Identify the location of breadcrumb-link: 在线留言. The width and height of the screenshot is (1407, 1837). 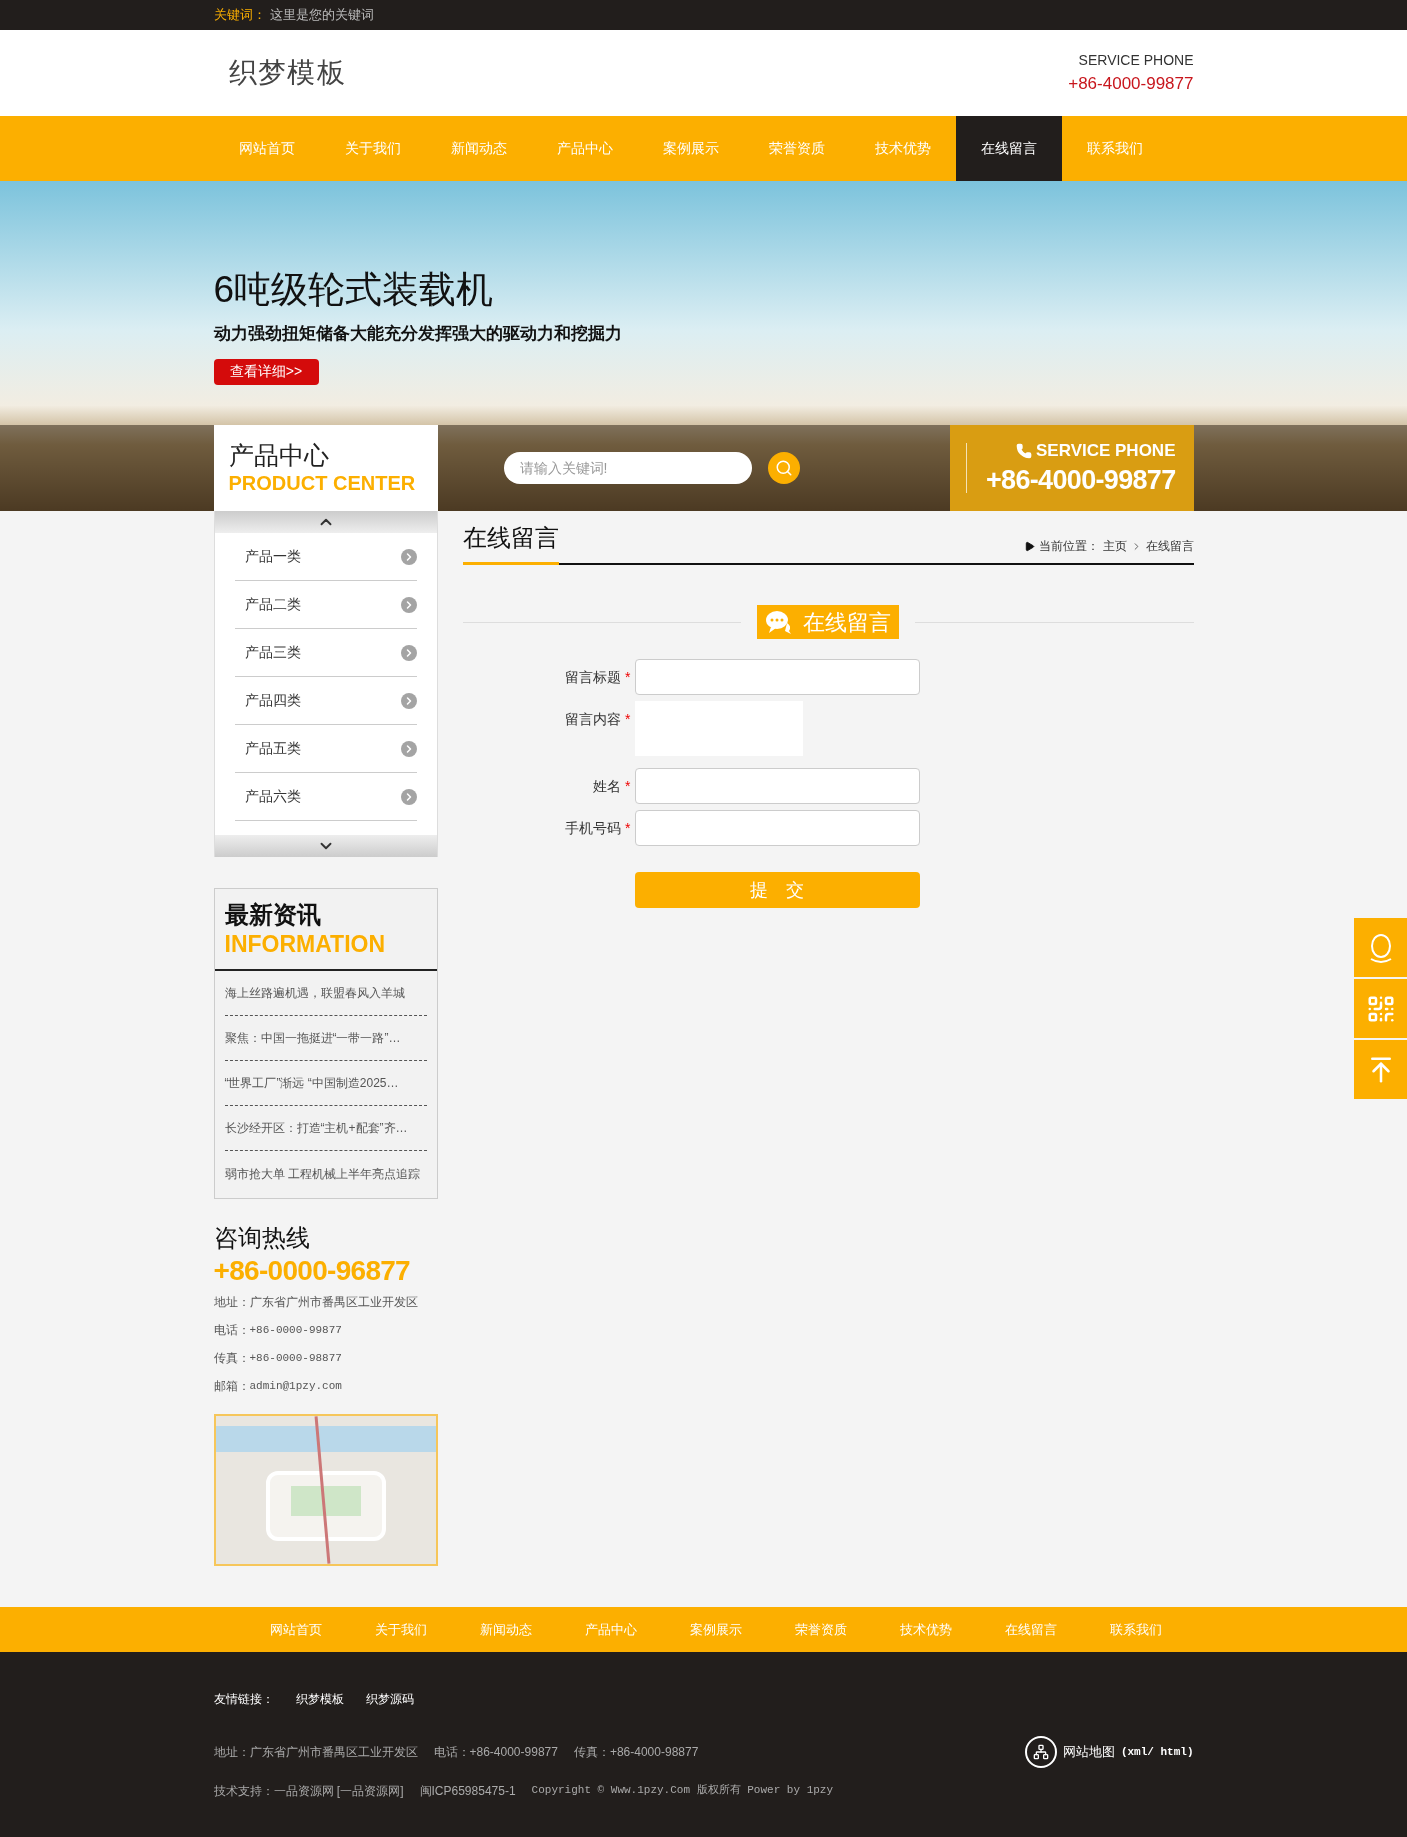
(1169, 546).